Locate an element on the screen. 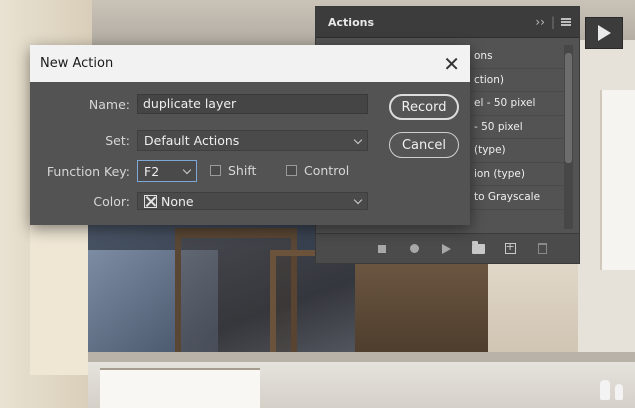 Image resolution: width=635 pixels, height=408 pixels. photo-right-door is located at coordinates (617, 180).